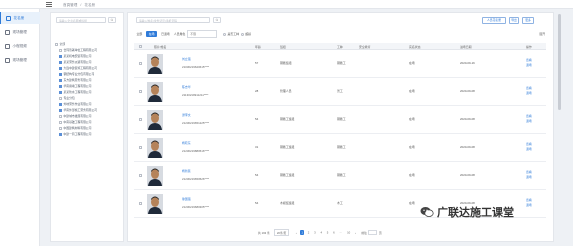  What do you see at coordinates (380, 232) in the screenshot?
I see `goto-suffix: 页` at bounding box center [380, 232].